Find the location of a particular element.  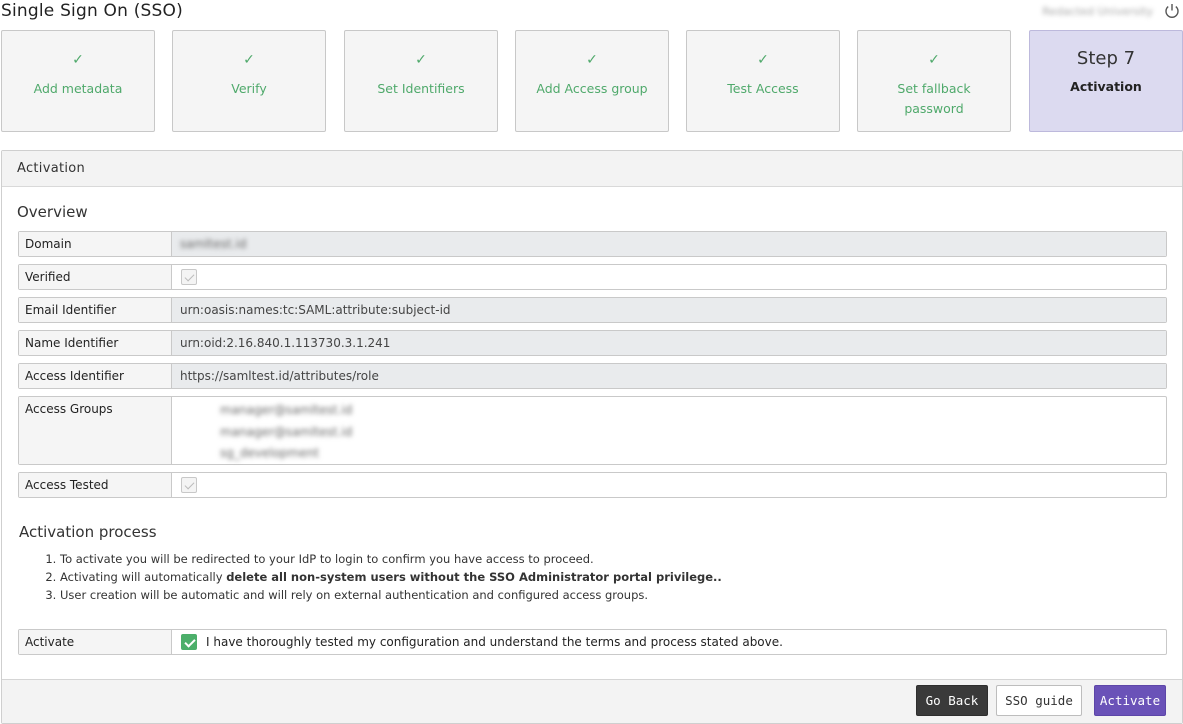

access-group-item: sg_development is located at coordinates (270, 453).